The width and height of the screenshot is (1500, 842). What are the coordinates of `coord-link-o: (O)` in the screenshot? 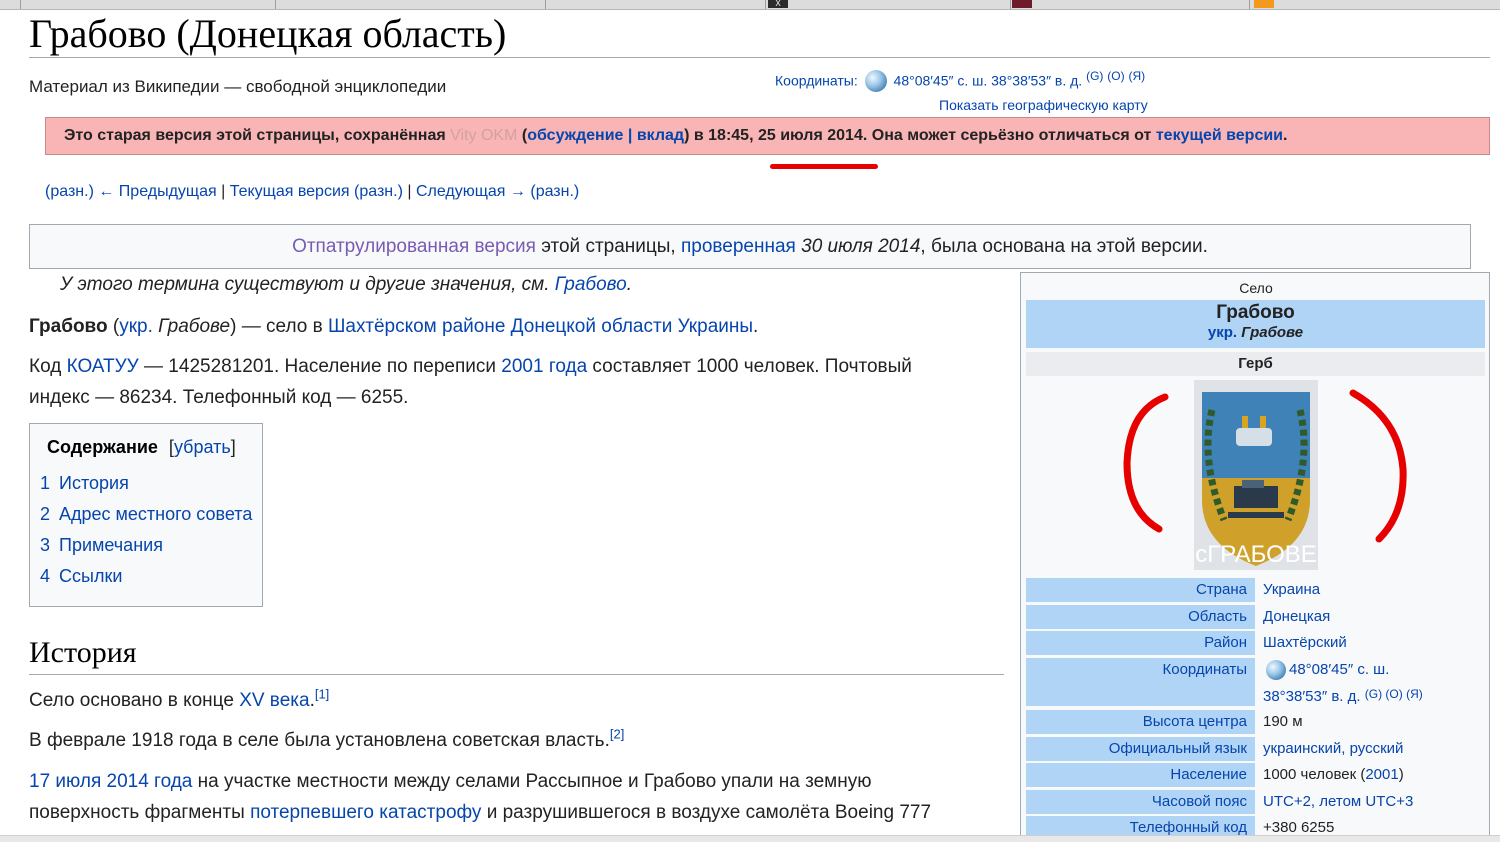 It's located at (1115, 76).